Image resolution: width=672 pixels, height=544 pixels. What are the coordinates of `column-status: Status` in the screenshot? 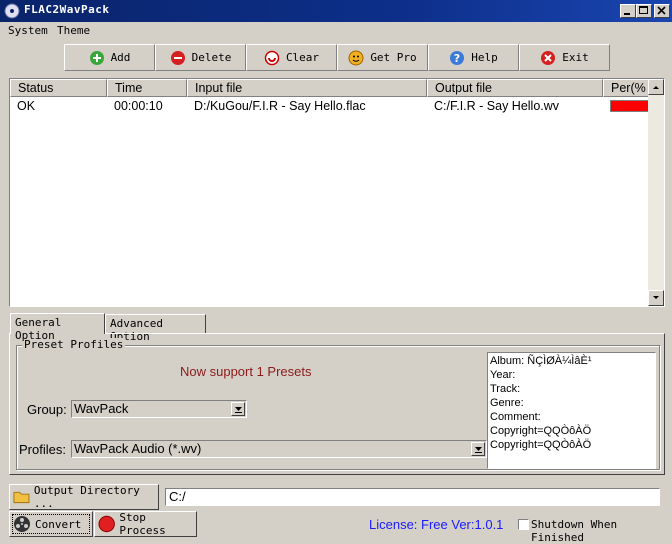 It's located at (58, 88).